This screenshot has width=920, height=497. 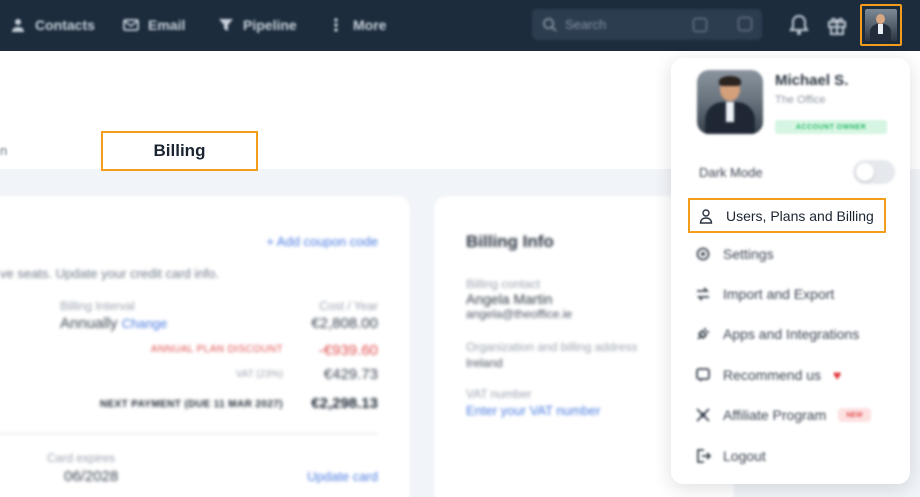 I want to click on plan-description: ve seats. Update your credit card info., so click(x=109, y=273).